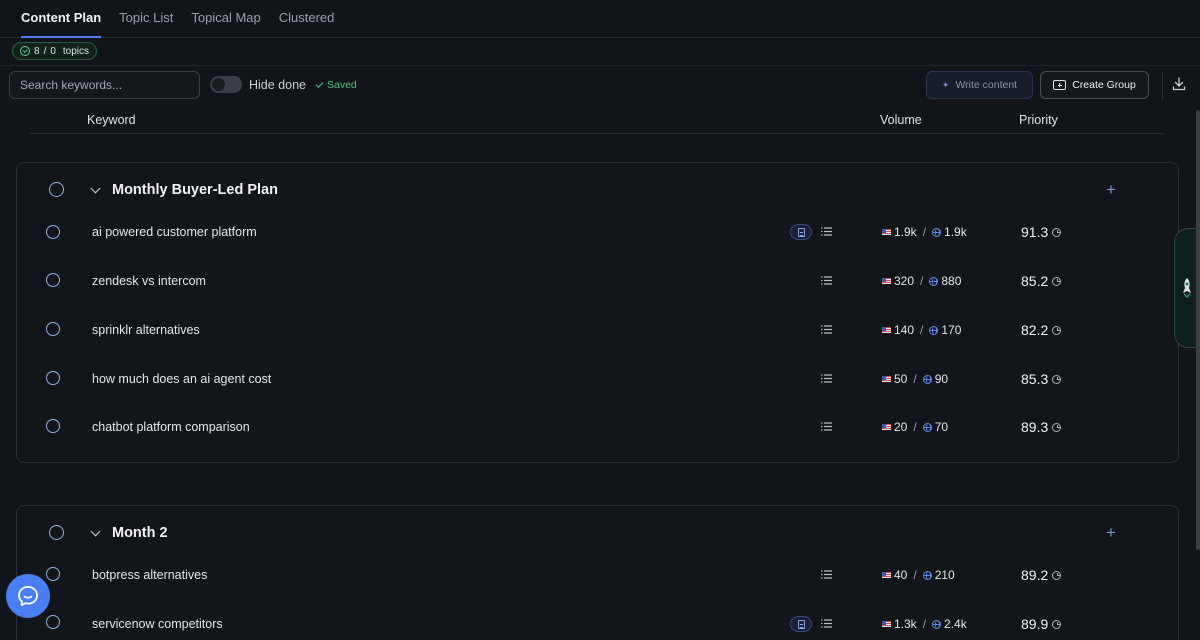  I want to click on search-keywords-input, so click(104, 85).